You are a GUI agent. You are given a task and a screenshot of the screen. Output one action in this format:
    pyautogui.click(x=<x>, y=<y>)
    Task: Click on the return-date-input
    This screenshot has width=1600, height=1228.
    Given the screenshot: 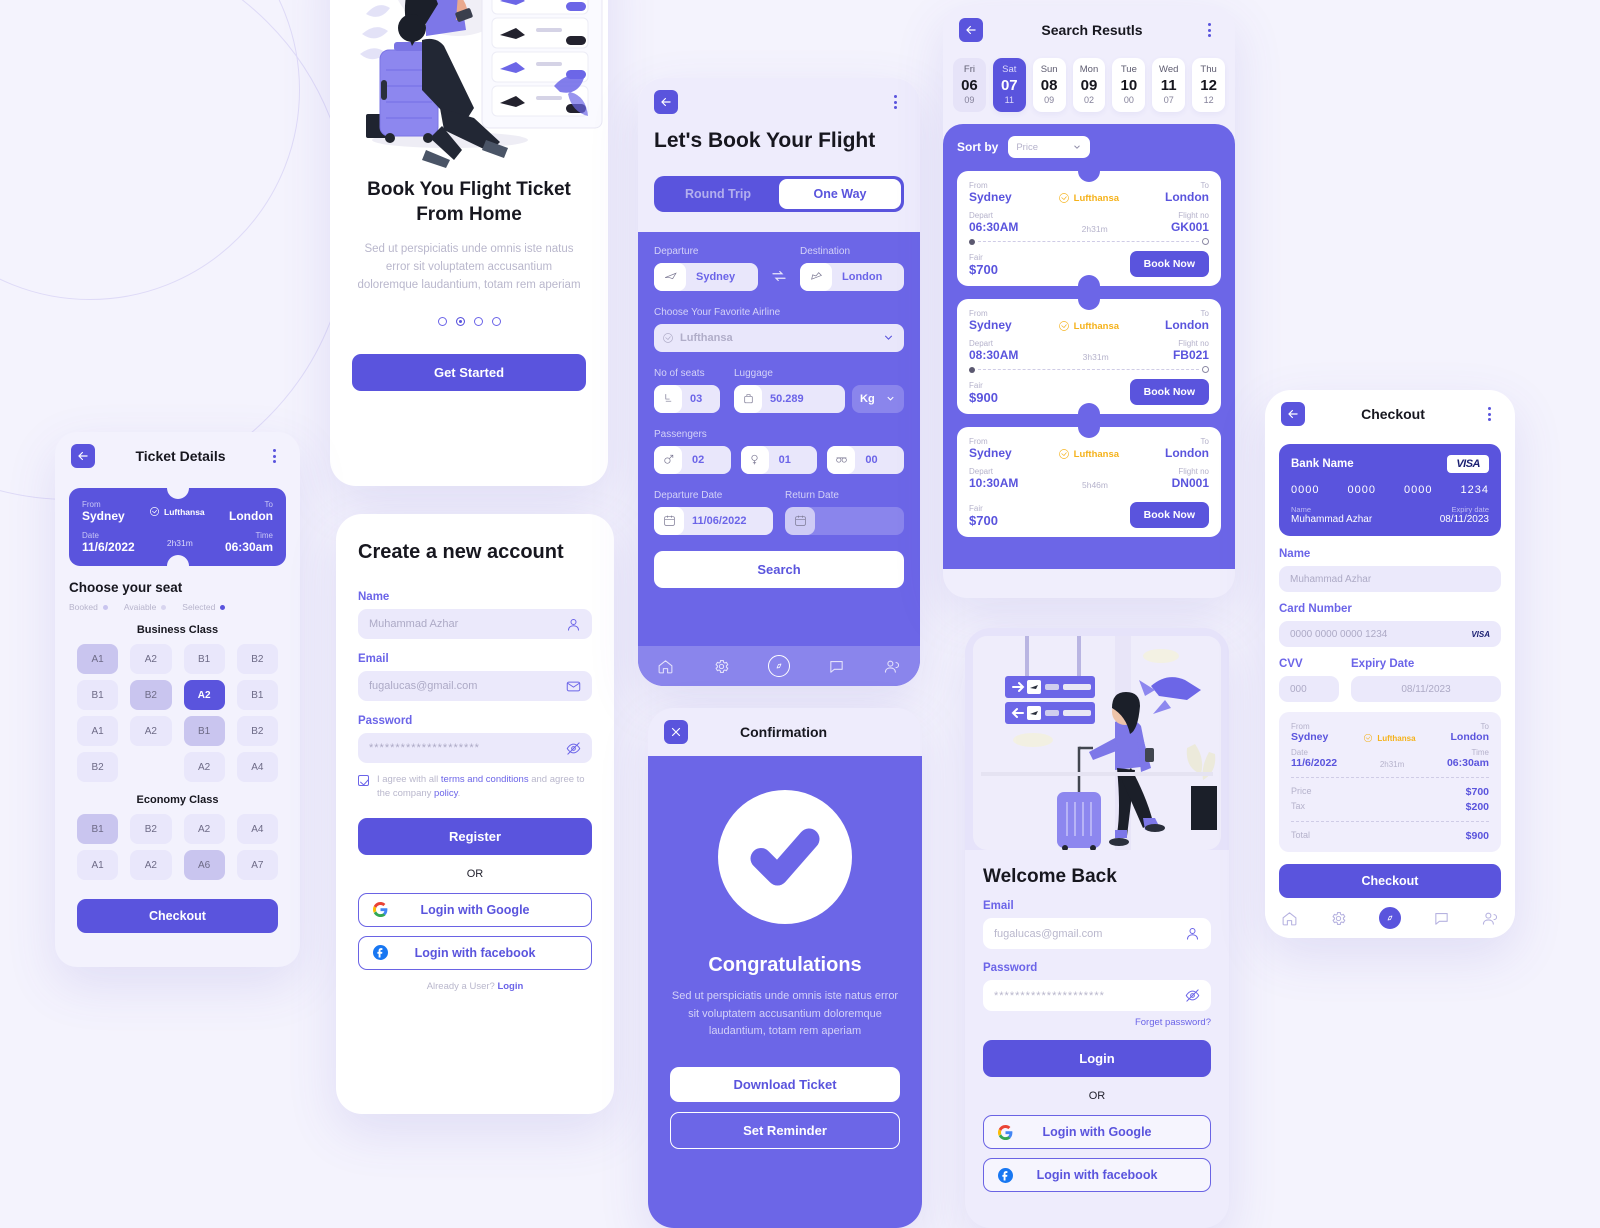 What is the action you would take?
    pyautogui.click(x=844, y=520)
    